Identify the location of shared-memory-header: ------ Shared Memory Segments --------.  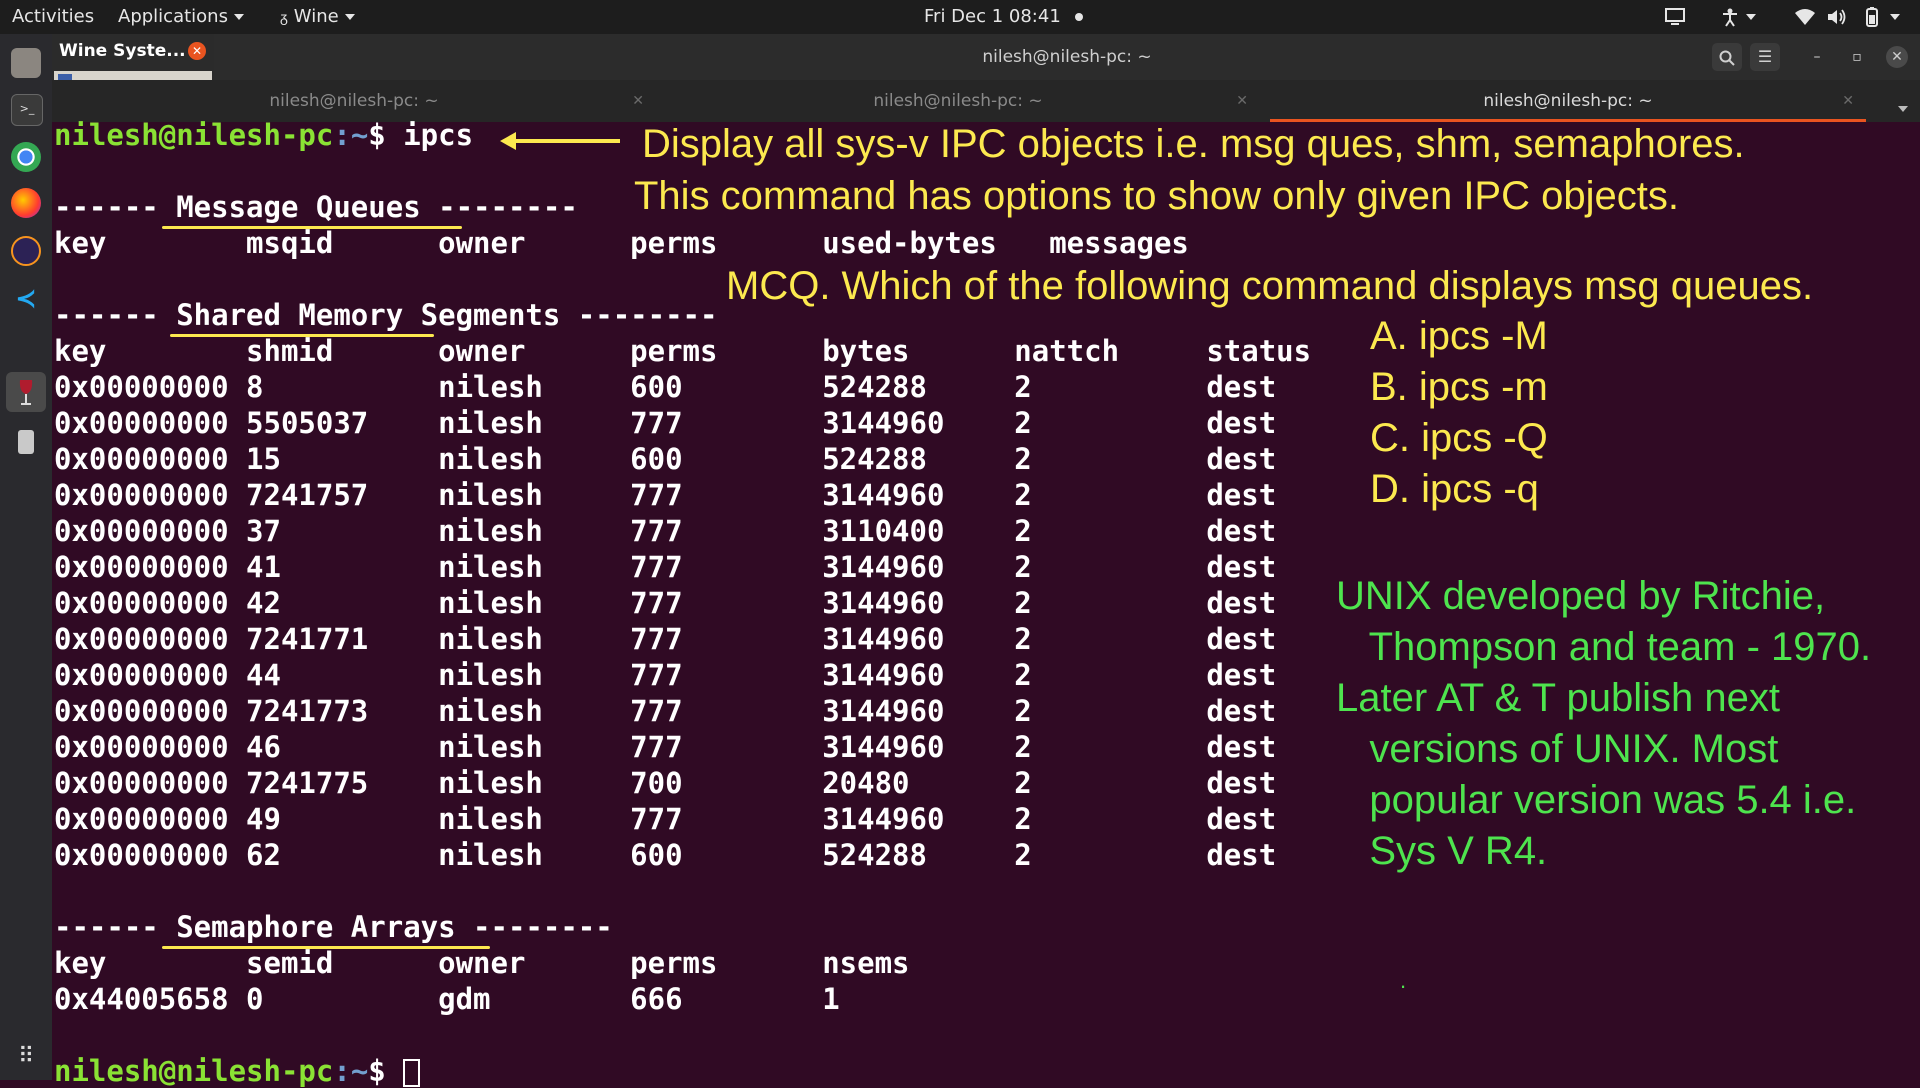
(386, 315).